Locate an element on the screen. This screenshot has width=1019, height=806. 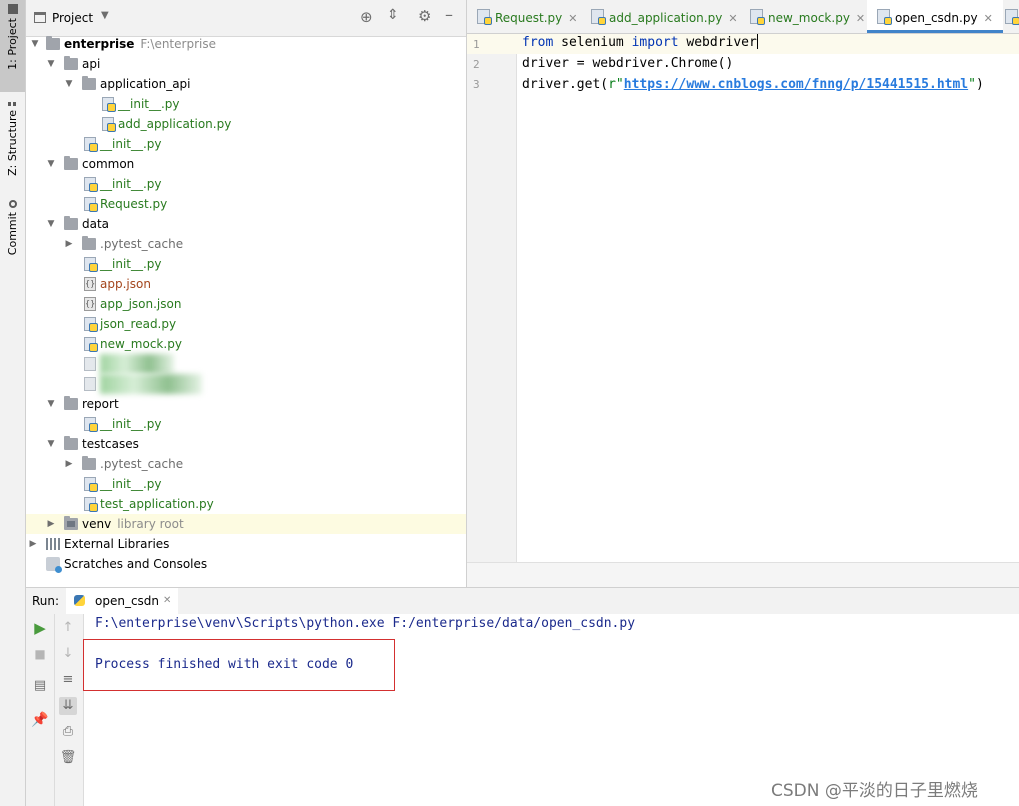
code-text: driver = webdriver.Chrome() is located at coordinates (628, 63).